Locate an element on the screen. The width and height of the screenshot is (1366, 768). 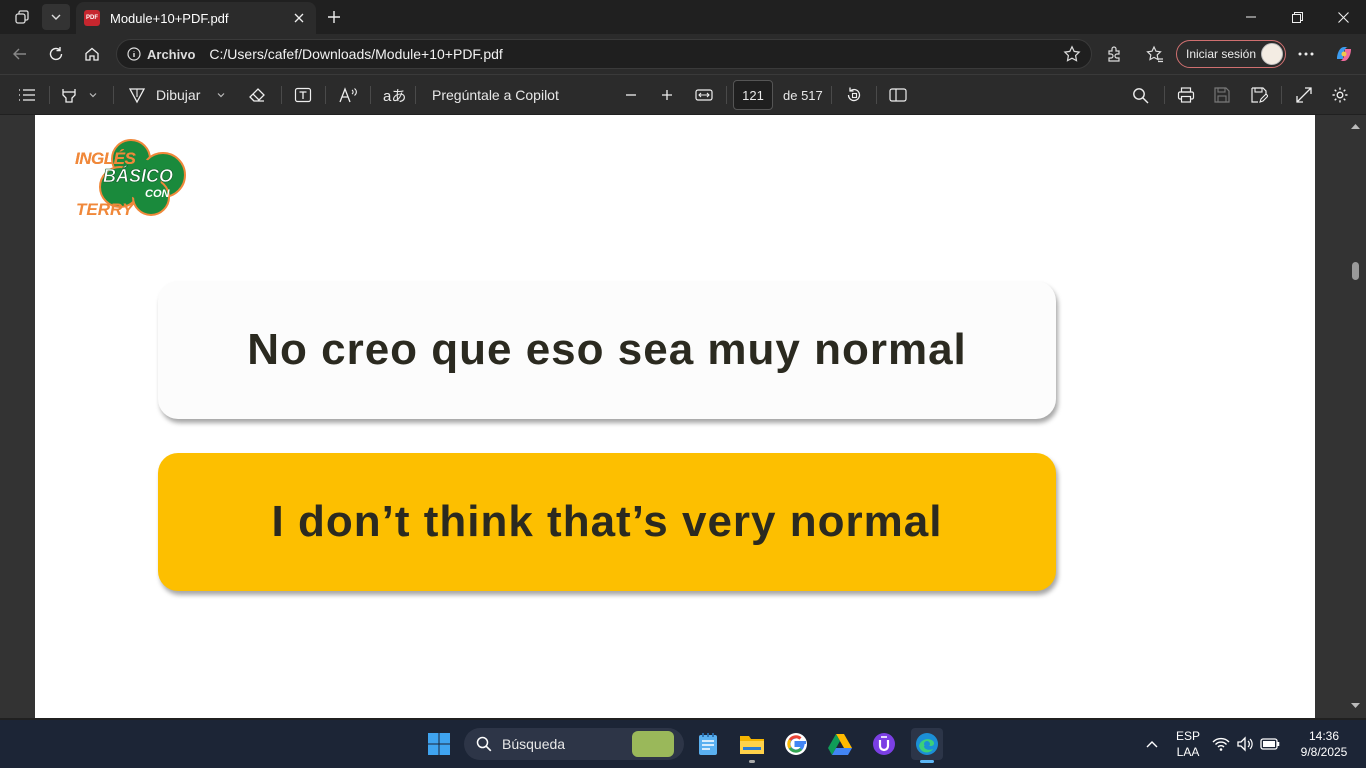
zoom-out-button is located at coordinates (631, 95).